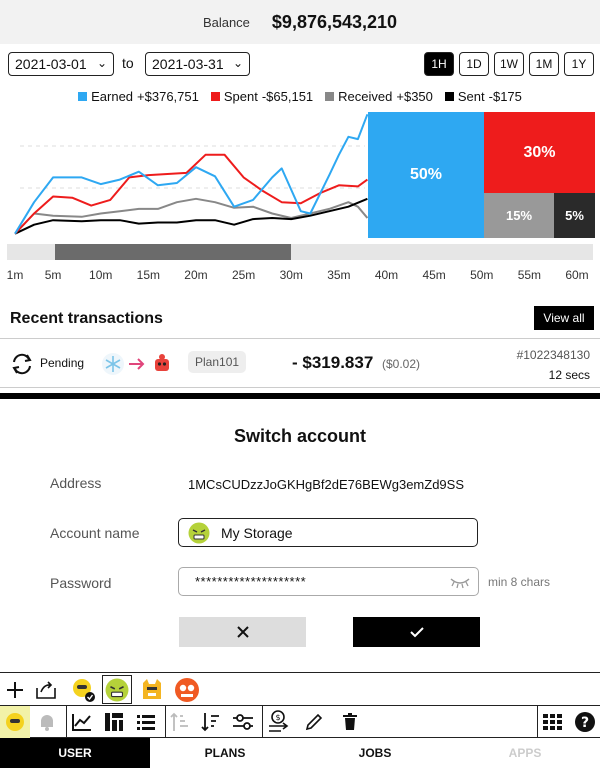  Describe the element at coordinates (22, 364) in the screenshot. I see `pending-sync-icon` at that location.